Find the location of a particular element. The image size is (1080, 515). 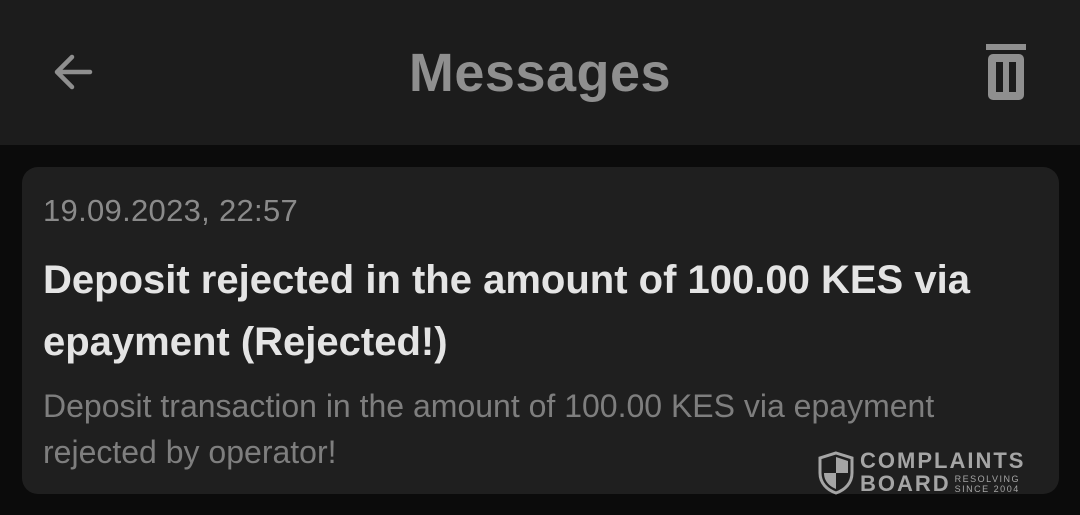

trash-icon is located at coordinates (1006, 72).